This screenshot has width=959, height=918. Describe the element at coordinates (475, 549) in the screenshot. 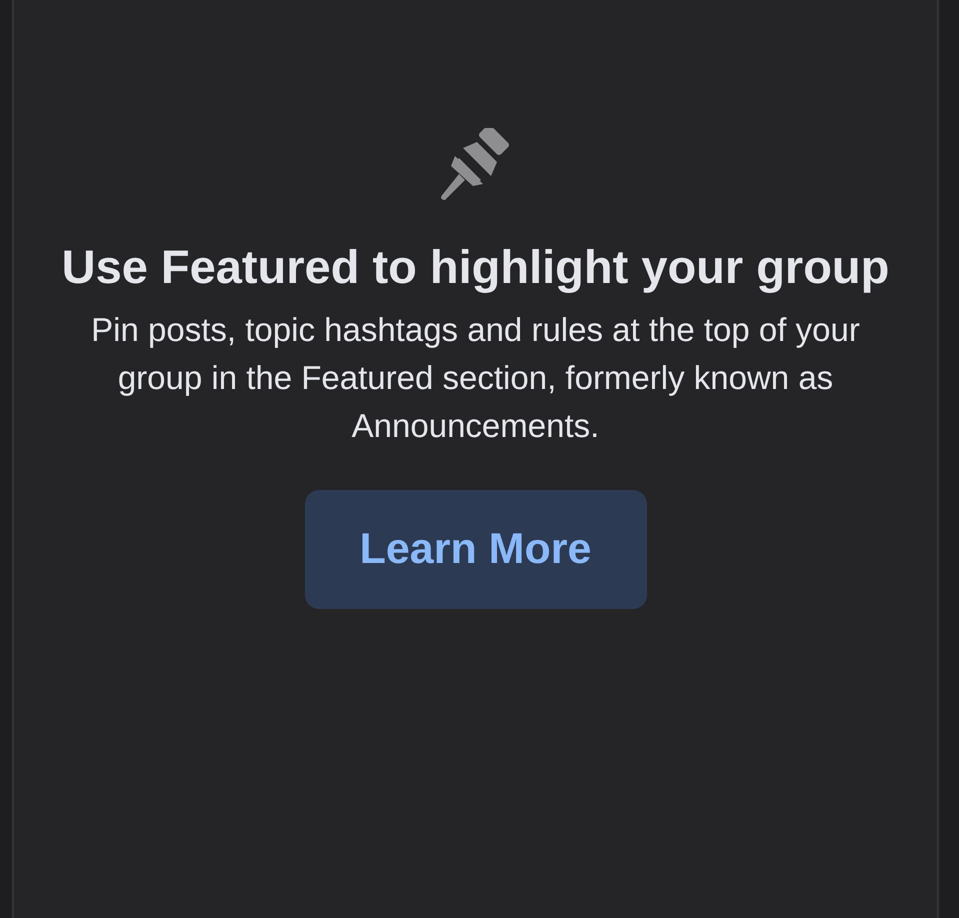

I see `learn-more-button: Learn More` at that location.